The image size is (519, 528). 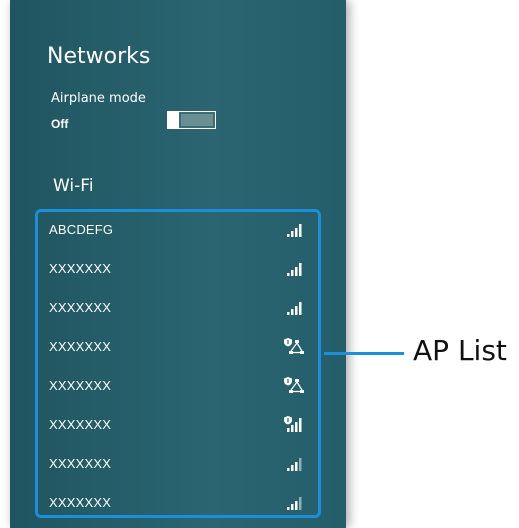 What do you see at coordinates (81, 229) in the screenshot?
I see `network-name: ABCDEFG` at bounding box center [81, 229].